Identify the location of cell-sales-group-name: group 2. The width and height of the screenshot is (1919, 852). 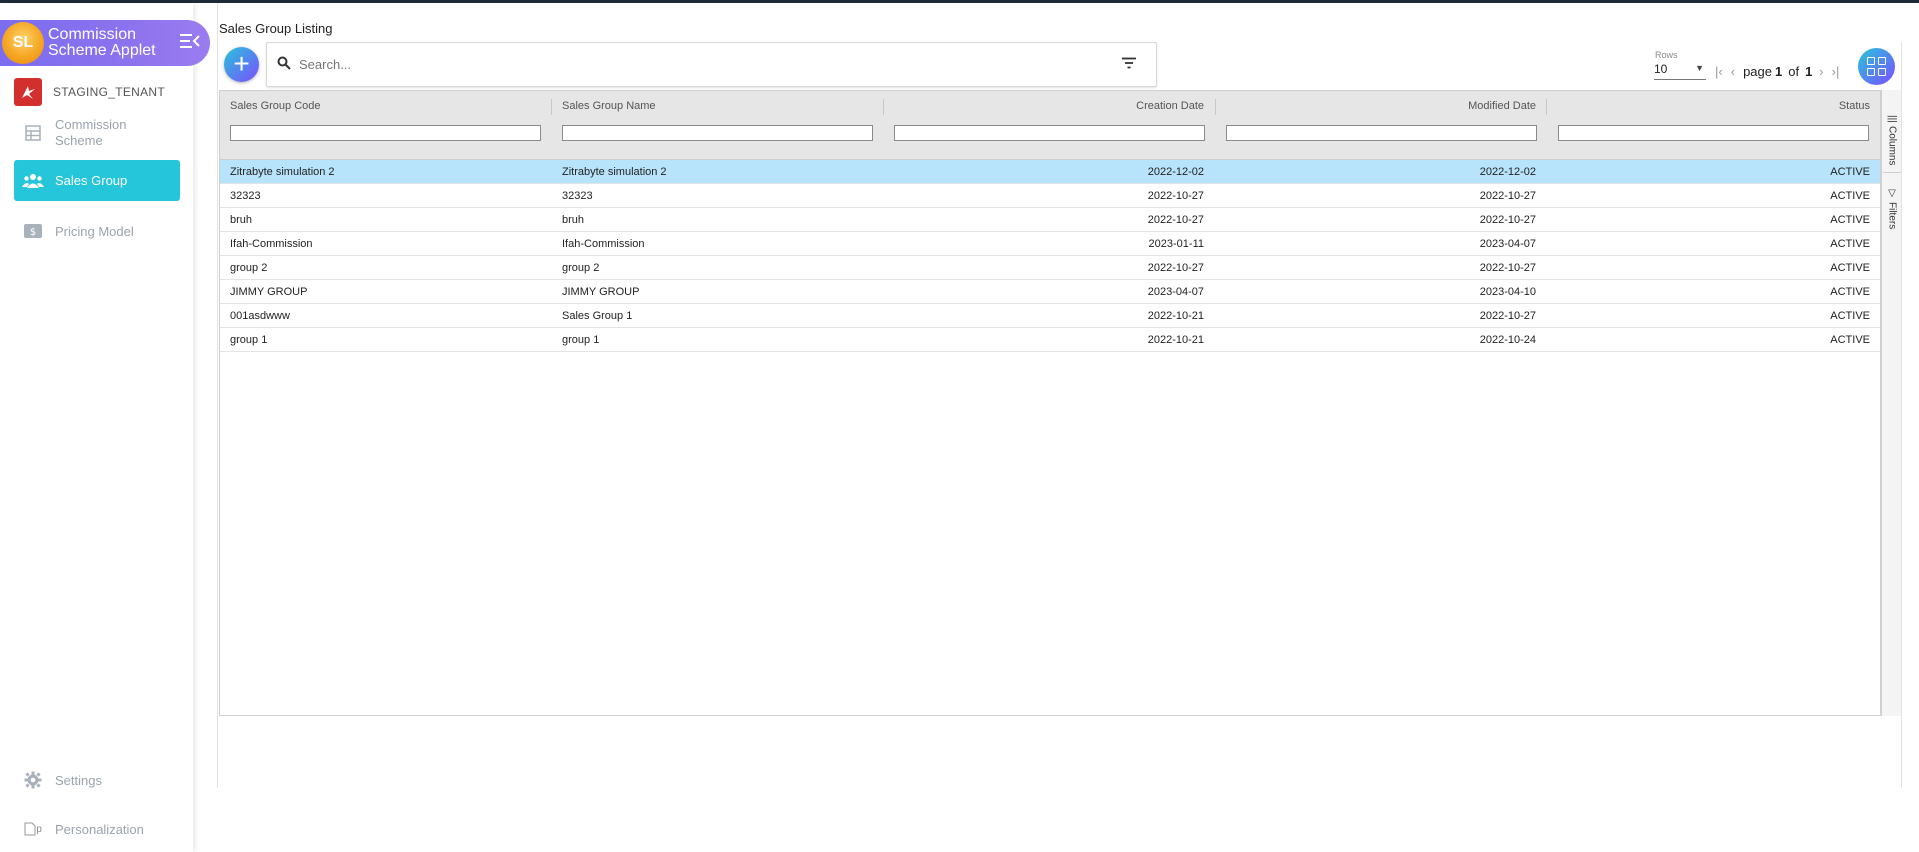
(581, 268).